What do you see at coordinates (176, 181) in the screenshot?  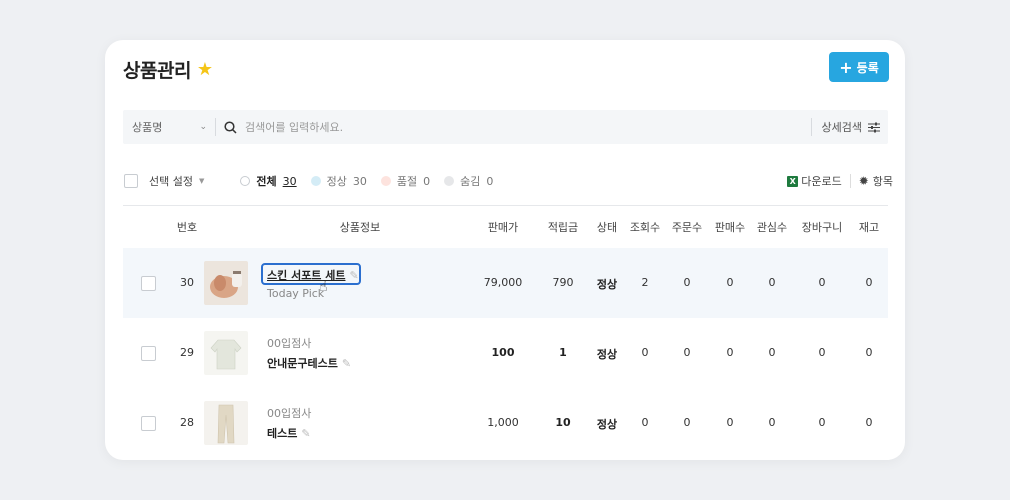 I see `select-settings-dropdown: 선택 설정 ▼` at bounding box center [176, 181].